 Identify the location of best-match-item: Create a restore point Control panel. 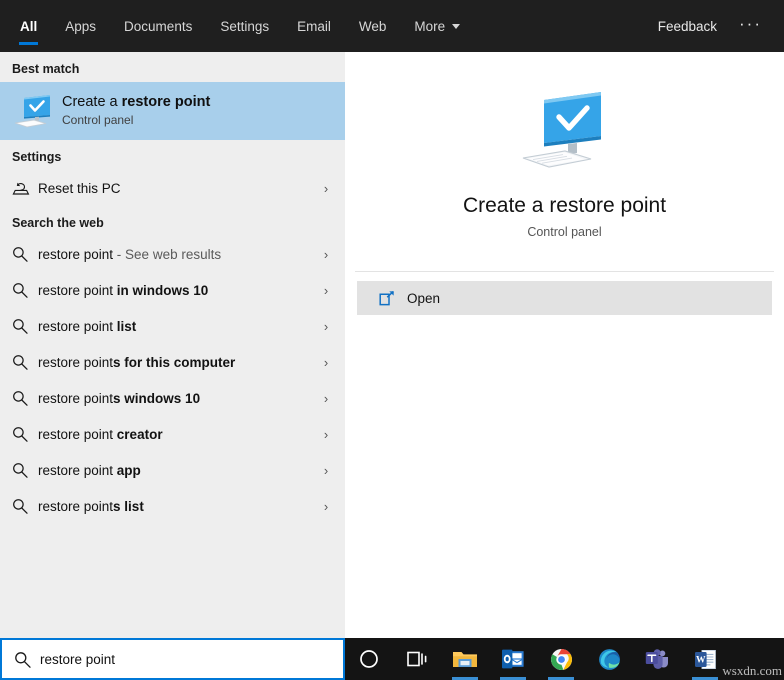
(172, 111).